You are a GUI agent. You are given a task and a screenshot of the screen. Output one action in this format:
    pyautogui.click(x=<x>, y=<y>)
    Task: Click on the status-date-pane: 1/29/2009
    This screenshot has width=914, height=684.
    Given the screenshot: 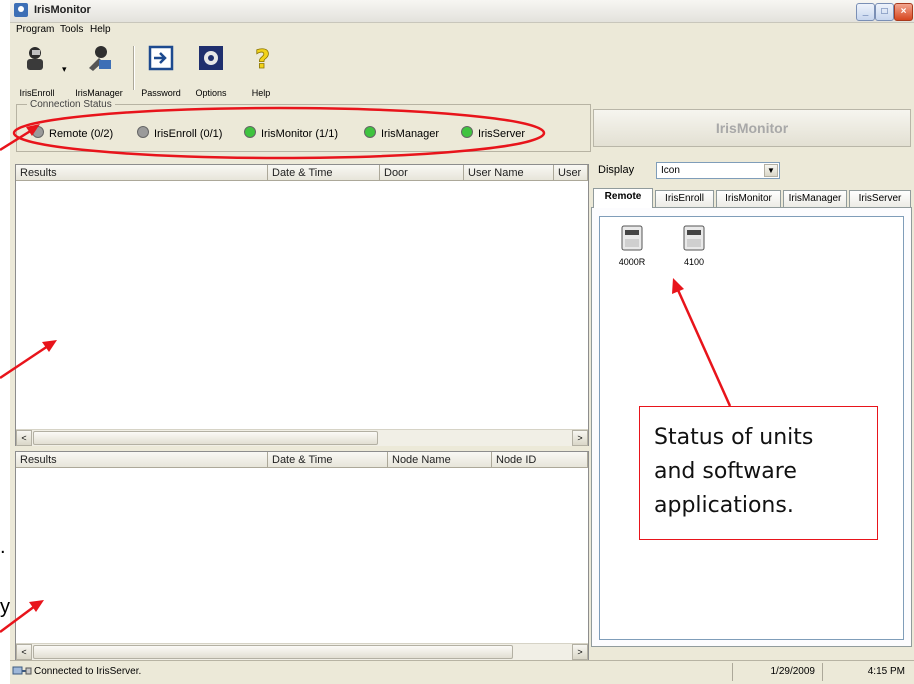 What is the action you would take?
    pyautogui.click(x=773, y=672)
    